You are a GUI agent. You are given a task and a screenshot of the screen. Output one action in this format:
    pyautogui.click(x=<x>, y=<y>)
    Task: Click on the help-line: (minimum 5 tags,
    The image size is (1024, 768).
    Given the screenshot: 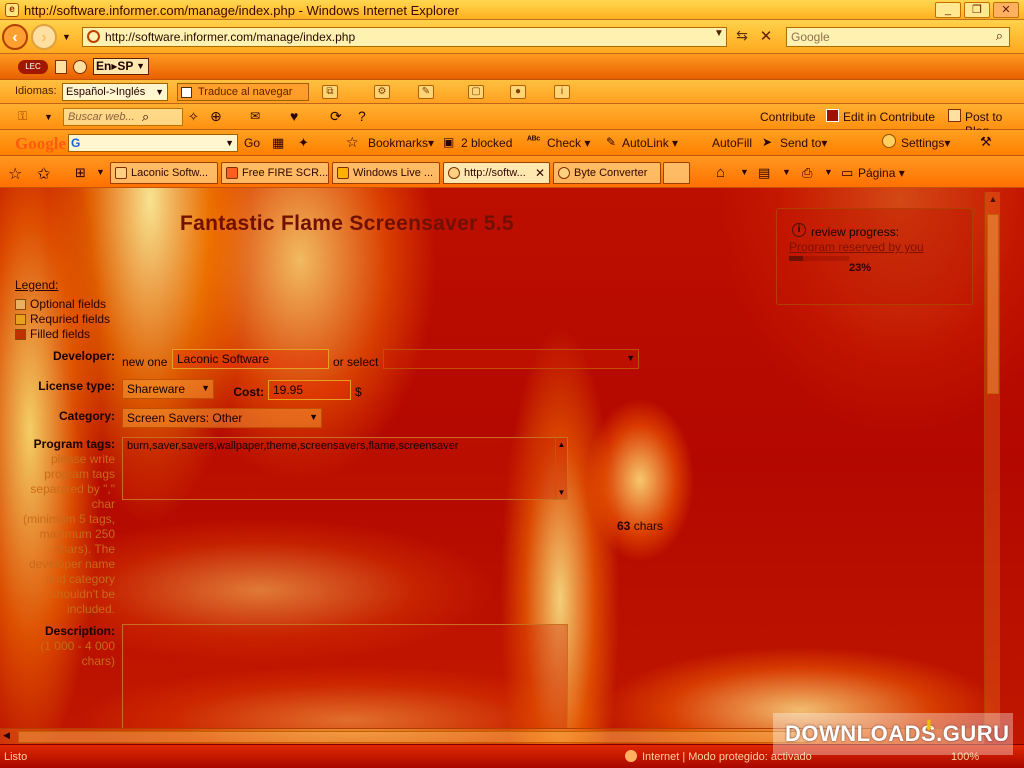 What is the action you would take?
    pyautogui.click(x=68, y=519)
    